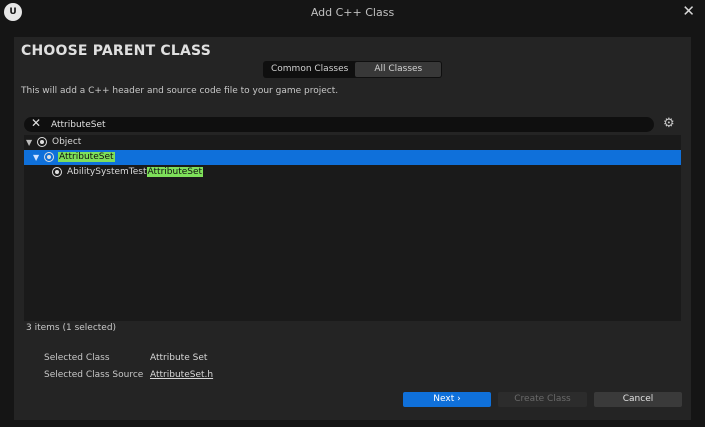 The image size is (705, 427). I want to click on tree-item-label: AbilitySystemTestAttributeSet, so click(135, 172).